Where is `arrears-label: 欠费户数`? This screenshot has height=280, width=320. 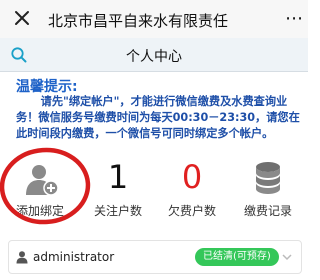 arrears-label: 欠费户数 is located at coordinates (191, 211).